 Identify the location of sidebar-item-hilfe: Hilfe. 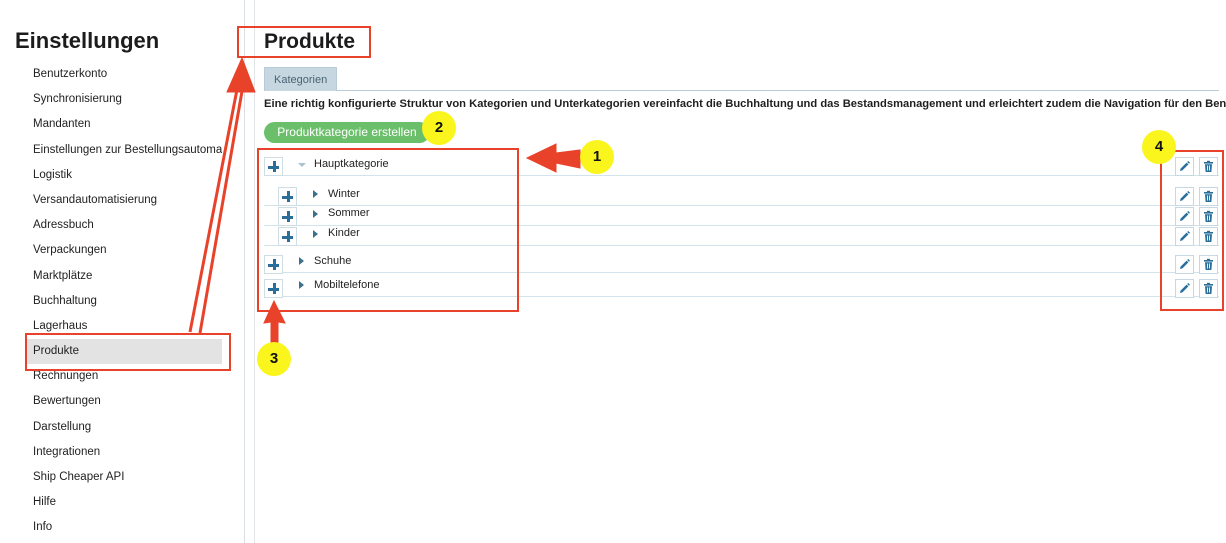
(124, 502).